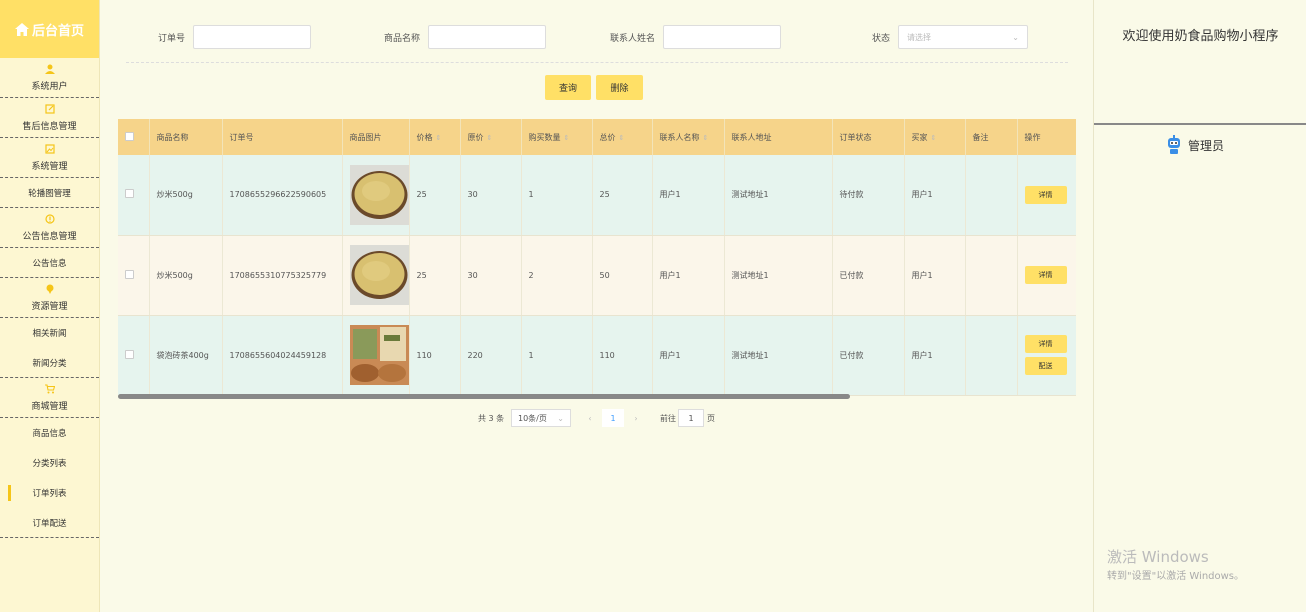  What do you see at coordinates (597, 62) in the screenshot?
I see `divider` at bounding box center [597, 62].